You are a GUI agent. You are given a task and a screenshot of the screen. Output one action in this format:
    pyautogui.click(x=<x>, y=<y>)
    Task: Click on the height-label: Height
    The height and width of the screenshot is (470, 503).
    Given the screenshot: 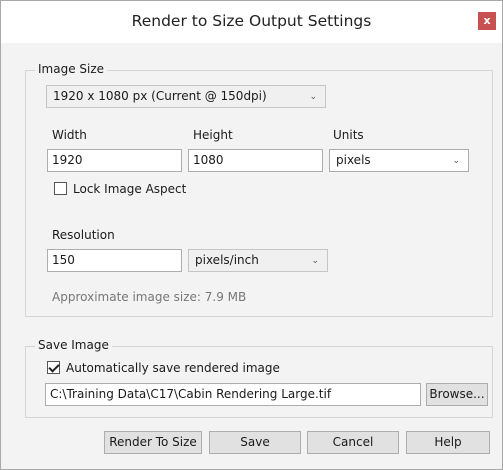 What is the action you would take?
    pyautogui.click(x=213, y=135)
    